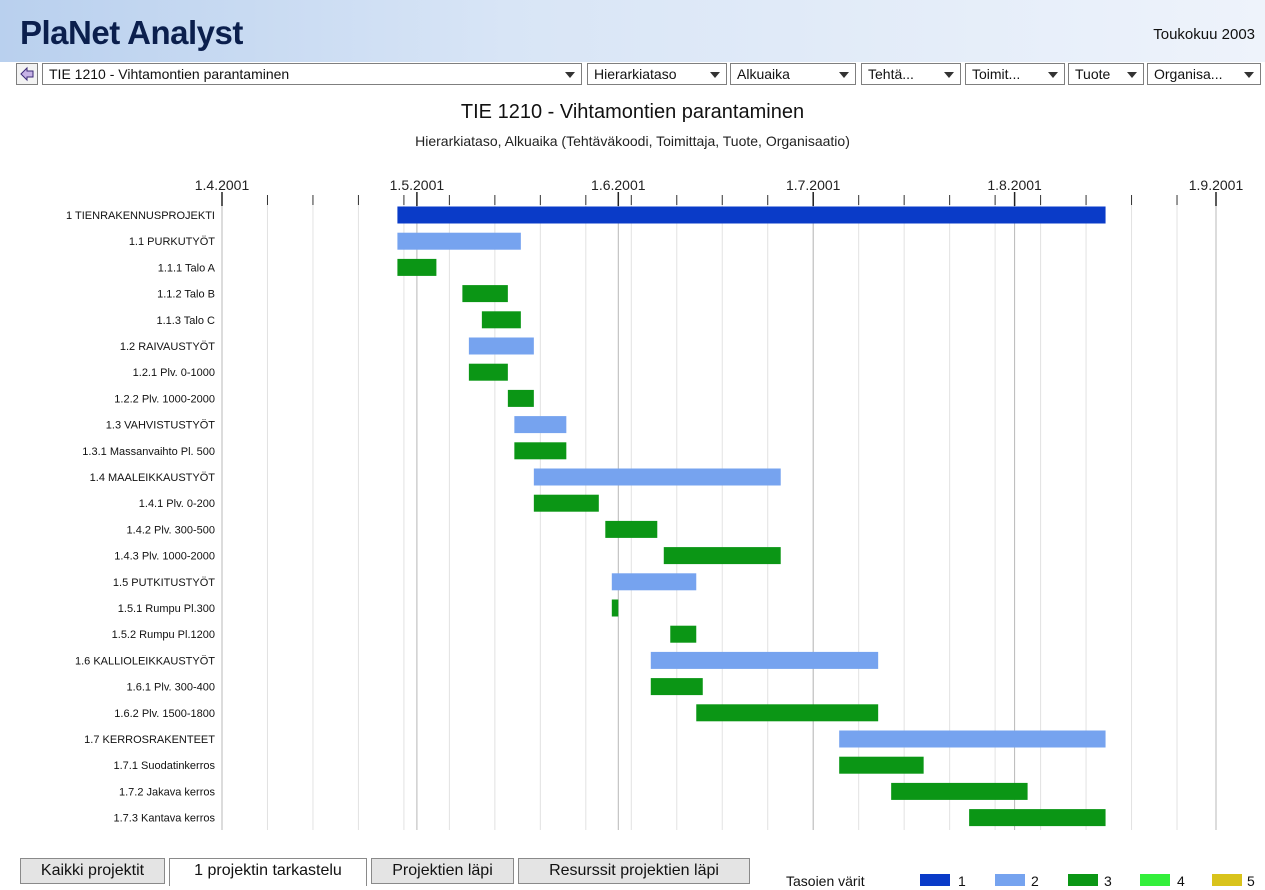  What do you see at coordinates (1181, 881) in the screenshot?
I see `legend-label-4: 4` at bounding box center [1181, 881].